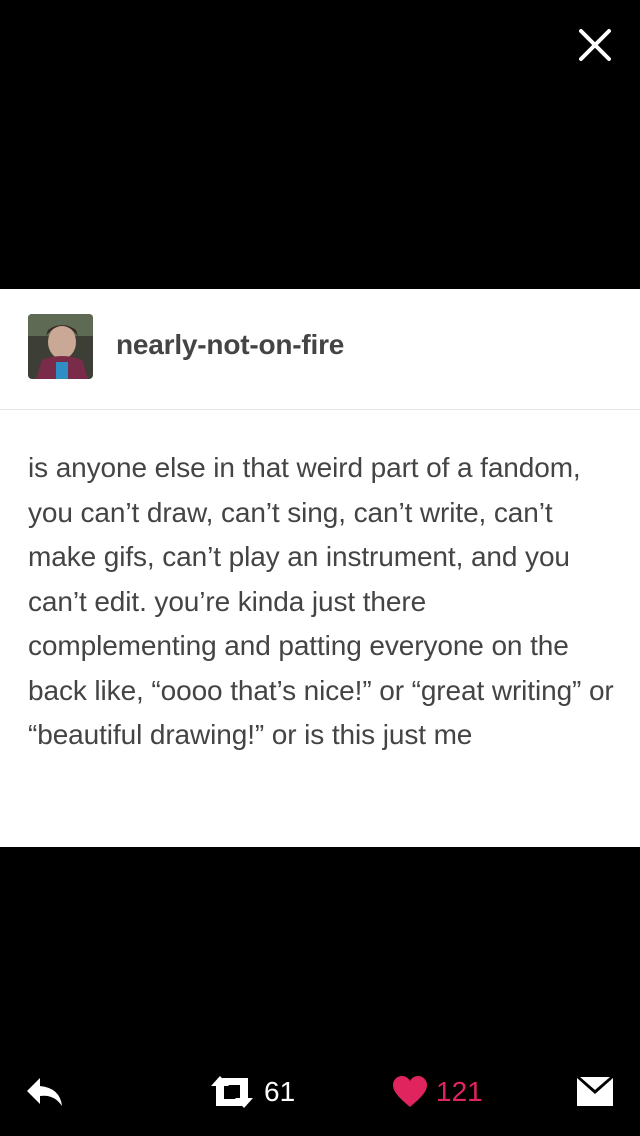 This screenshot has width=640, height=1136. I want to click on reblog-button: 61, so click(251, 1092).